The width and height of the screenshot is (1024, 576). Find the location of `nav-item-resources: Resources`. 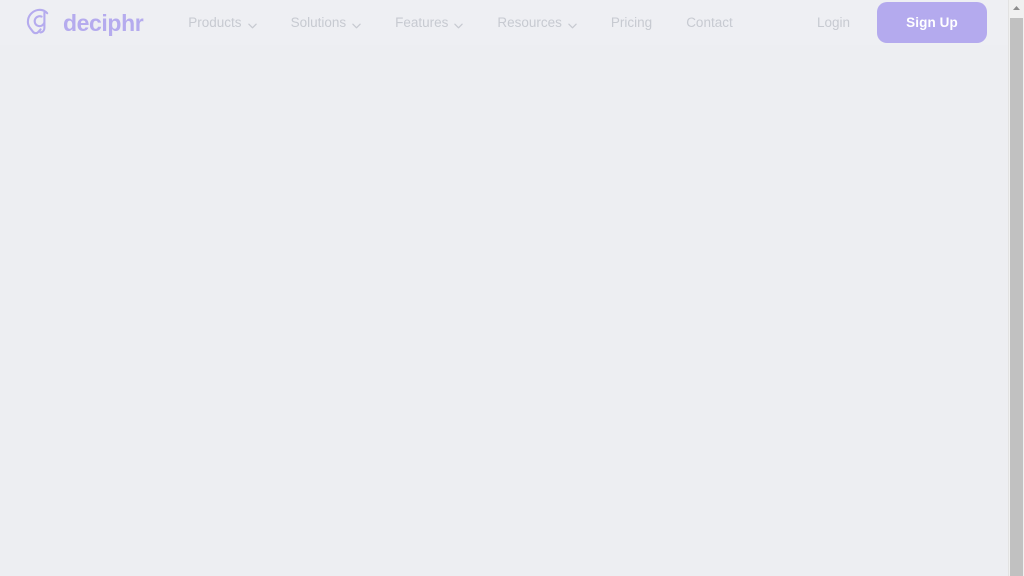

nav-item-resources: Resources is located at coordinates (537, 22).